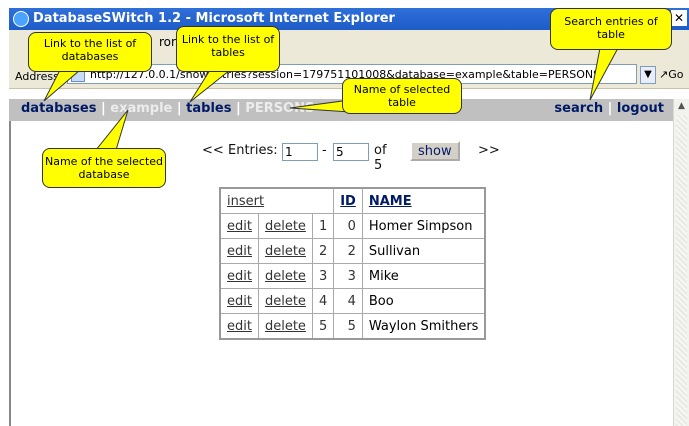 Image resolution: width=689 pixels, height=426 pixels. What do you see at coordinates (348, 301) in the screenshot?
I see `cell-id: 4` at bounding box center [348, 301].